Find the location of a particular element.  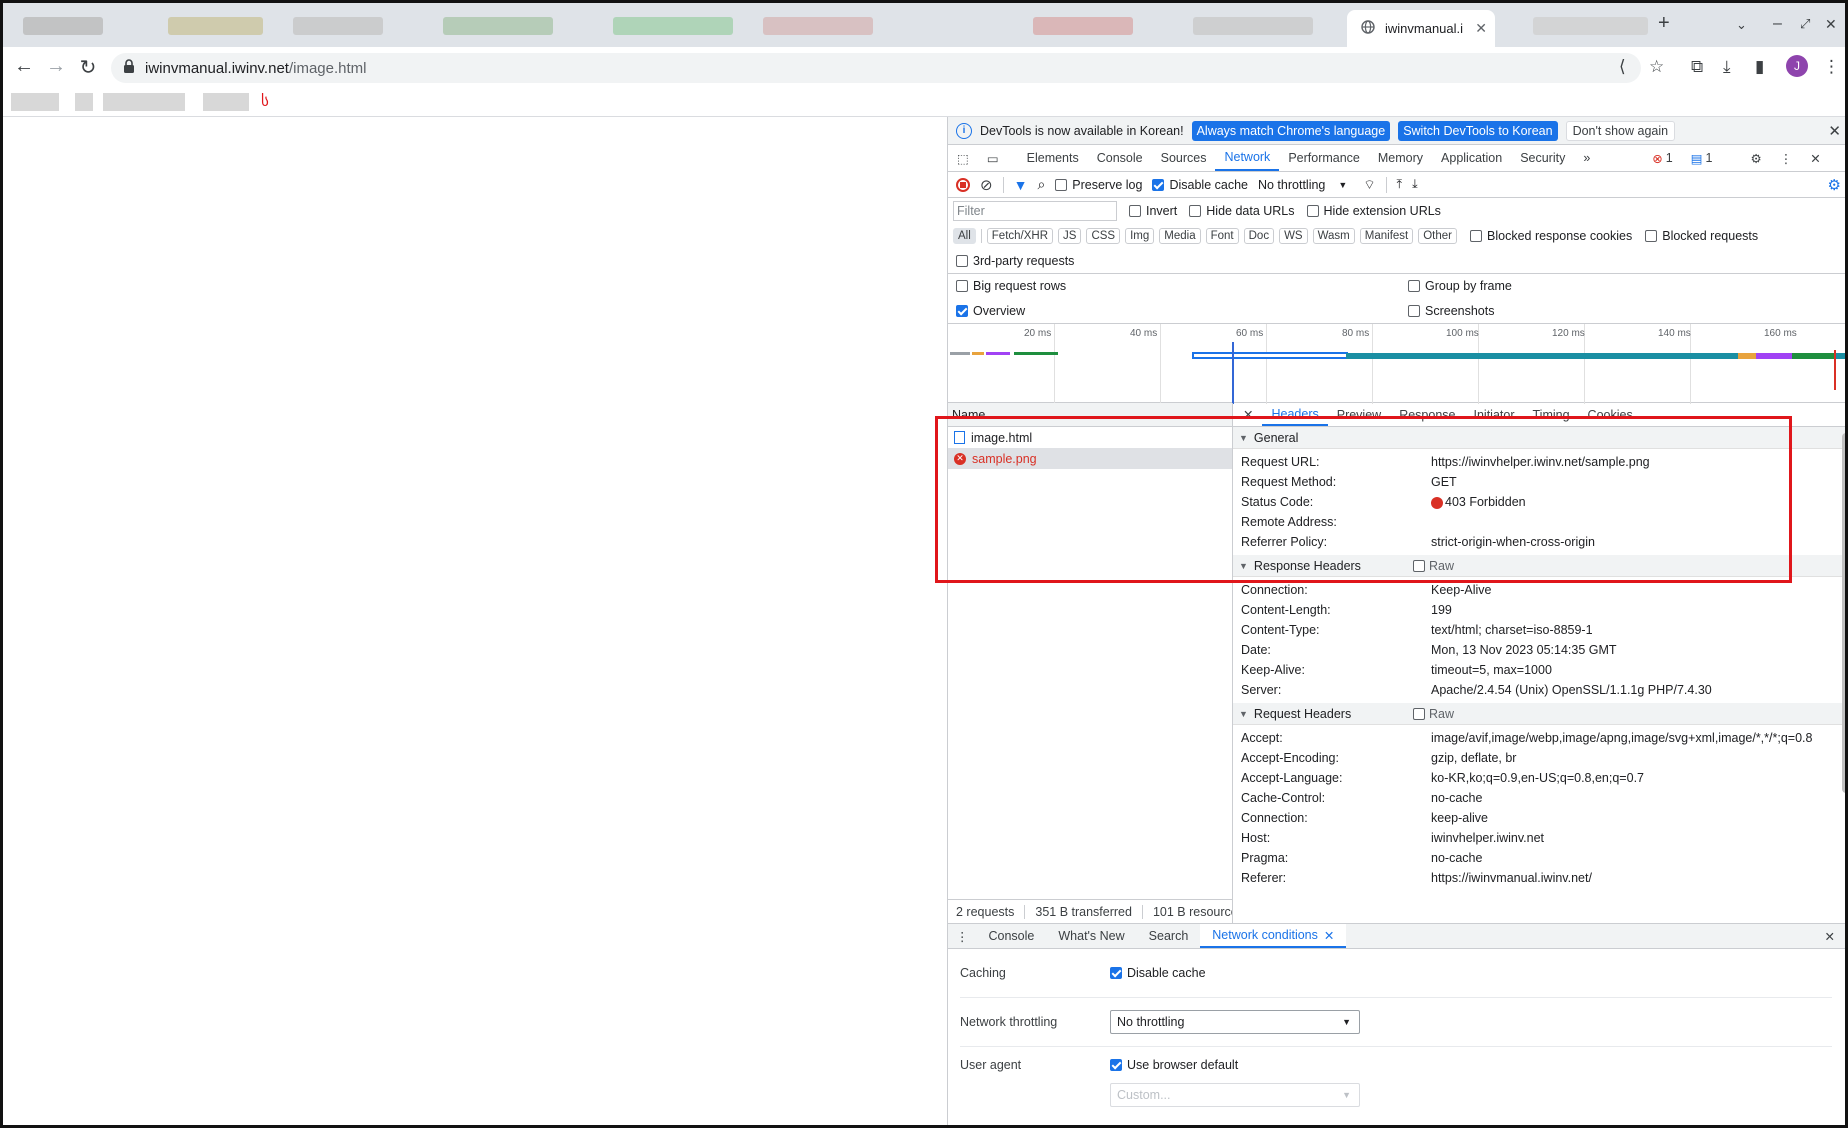

more-tabs-icon: » is located at coordinates (1586, 158).